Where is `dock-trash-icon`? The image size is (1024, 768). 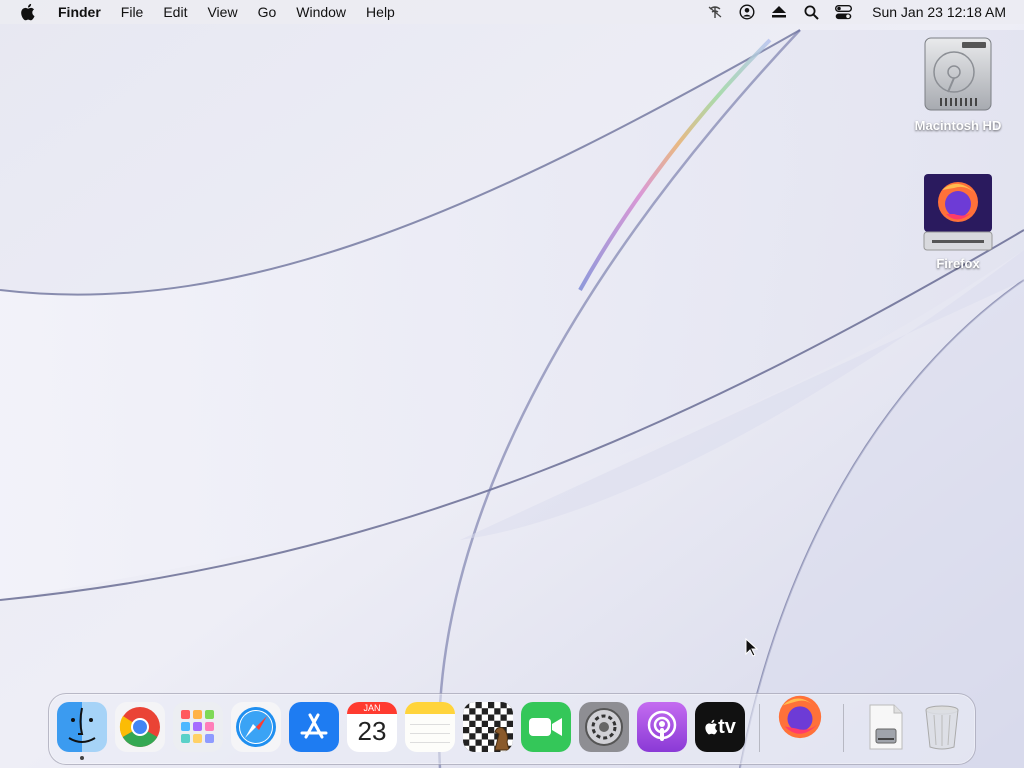 dock-trash-icon is located at coordinates (942, 727).